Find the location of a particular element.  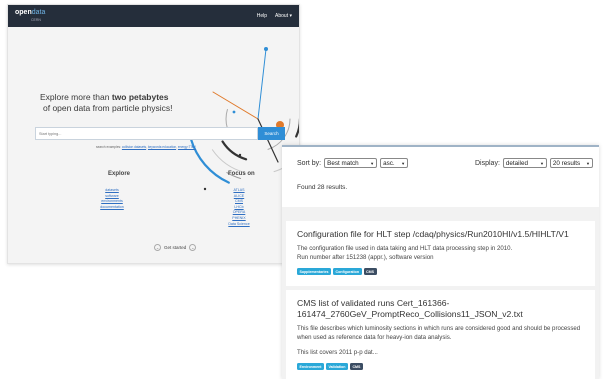

tag-badge: Configuration is located at coordinates (347, 271).